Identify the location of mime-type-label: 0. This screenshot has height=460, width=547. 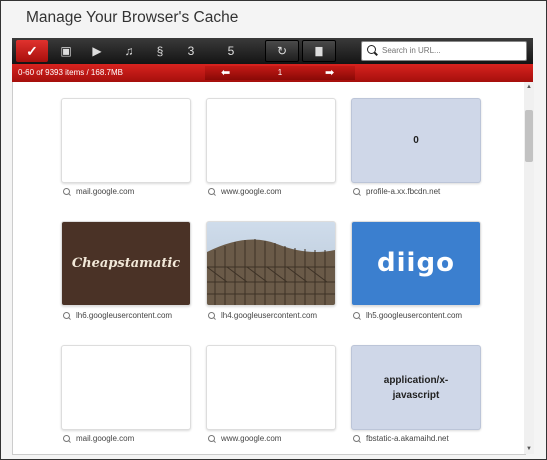
(416, 140).